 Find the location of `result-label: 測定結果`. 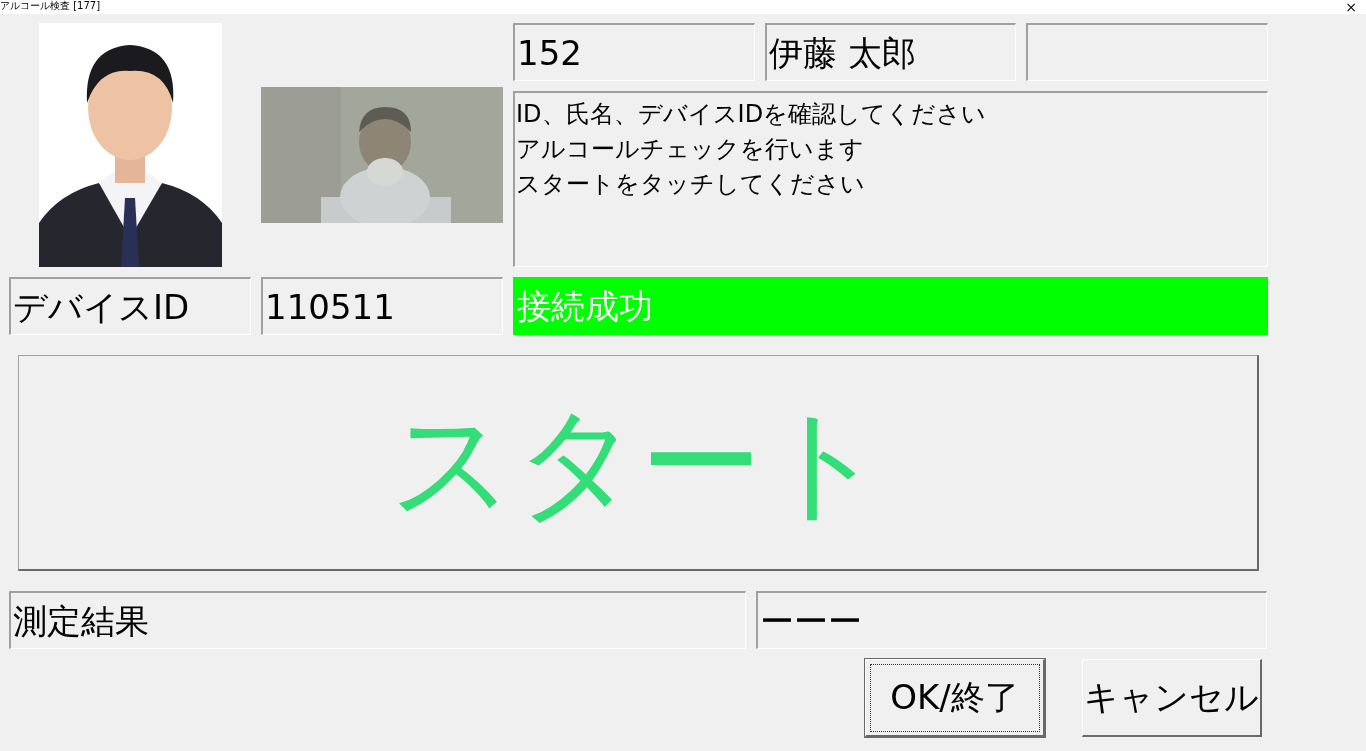

result-label: 測定結果 is located at coordinates (377, 620).